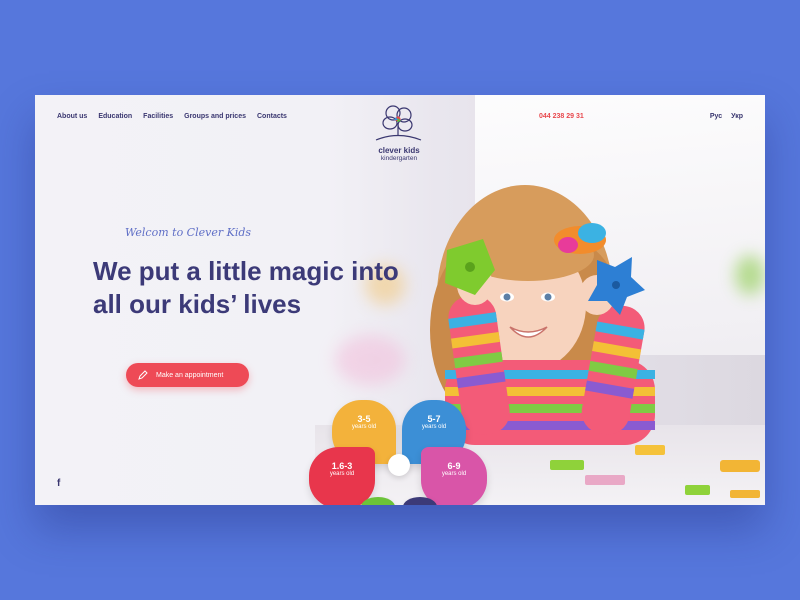  Describe the element at coordinates (272, 116) in the screenshot. I see `nav-contacts: Contacts` at that location.